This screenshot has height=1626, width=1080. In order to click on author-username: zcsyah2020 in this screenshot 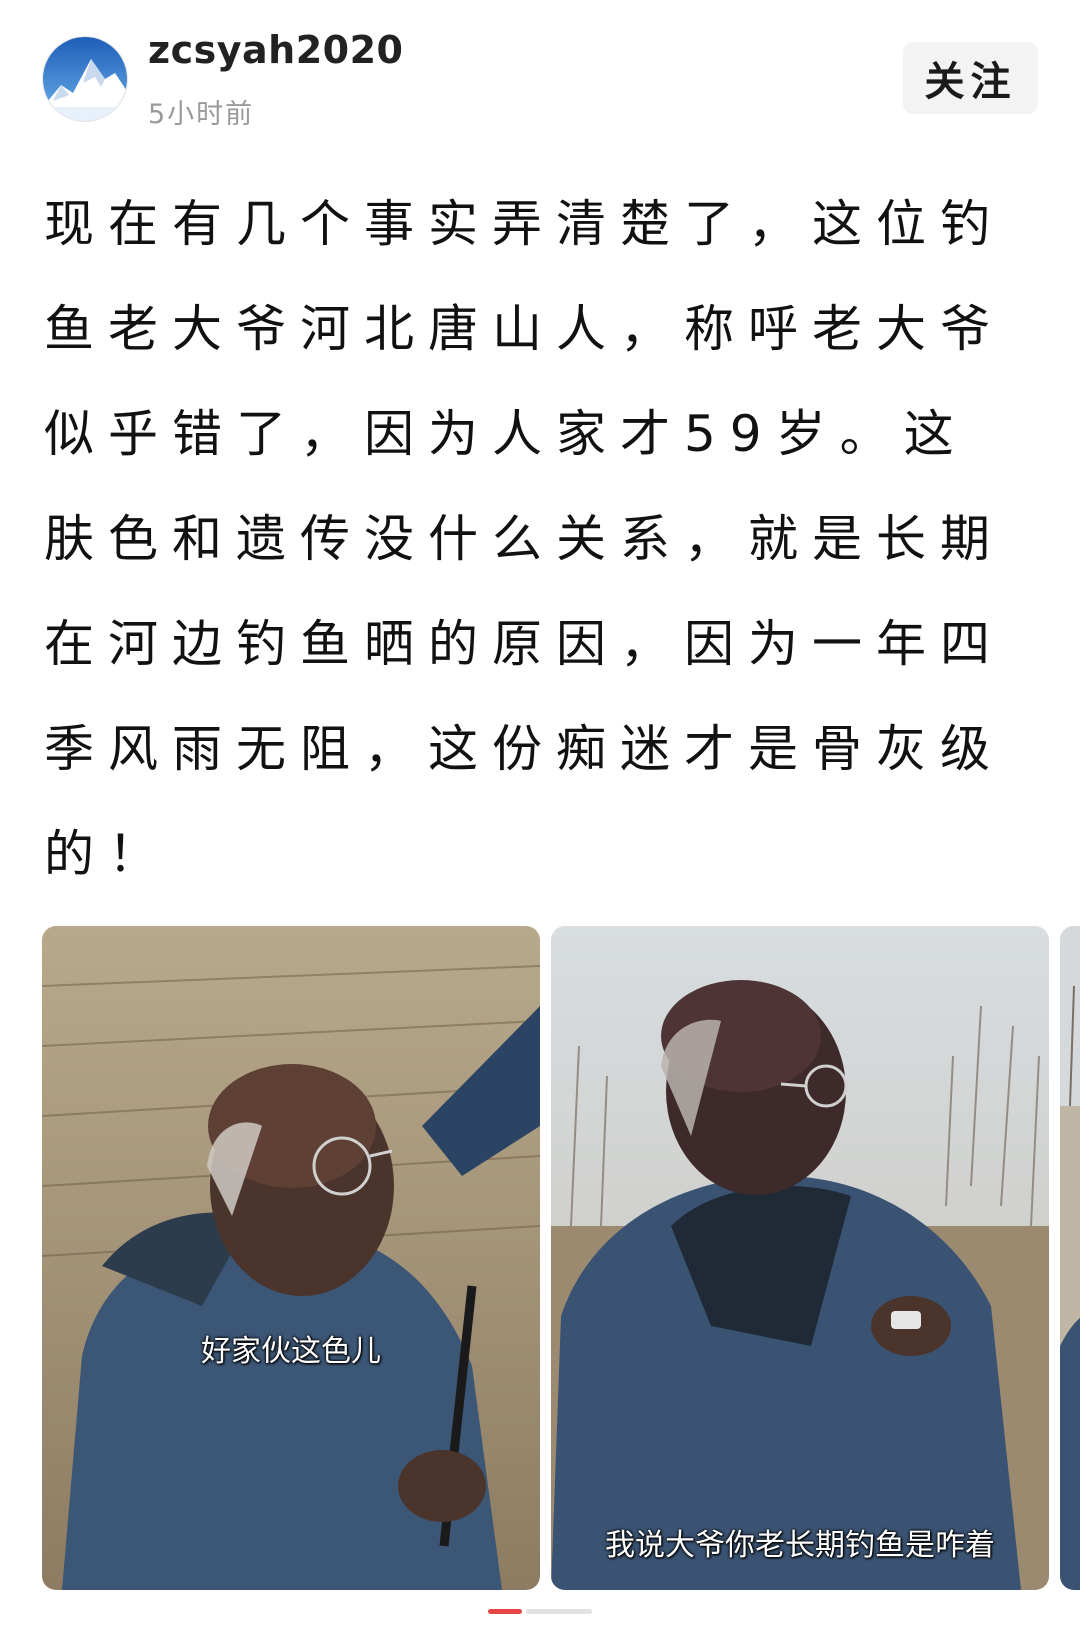, I will do `click(276, 50)`.